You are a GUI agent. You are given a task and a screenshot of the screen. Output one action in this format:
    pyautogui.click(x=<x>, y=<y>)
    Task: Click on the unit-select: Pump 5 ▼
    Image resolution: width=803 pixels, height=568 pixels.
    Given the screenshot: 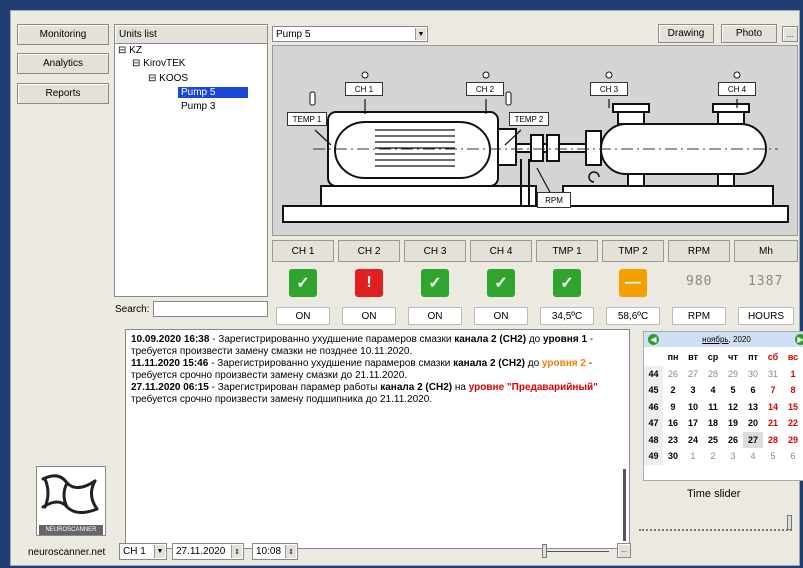 What is the action you would take?
    pyautogui.click(x=350, y=34)
    